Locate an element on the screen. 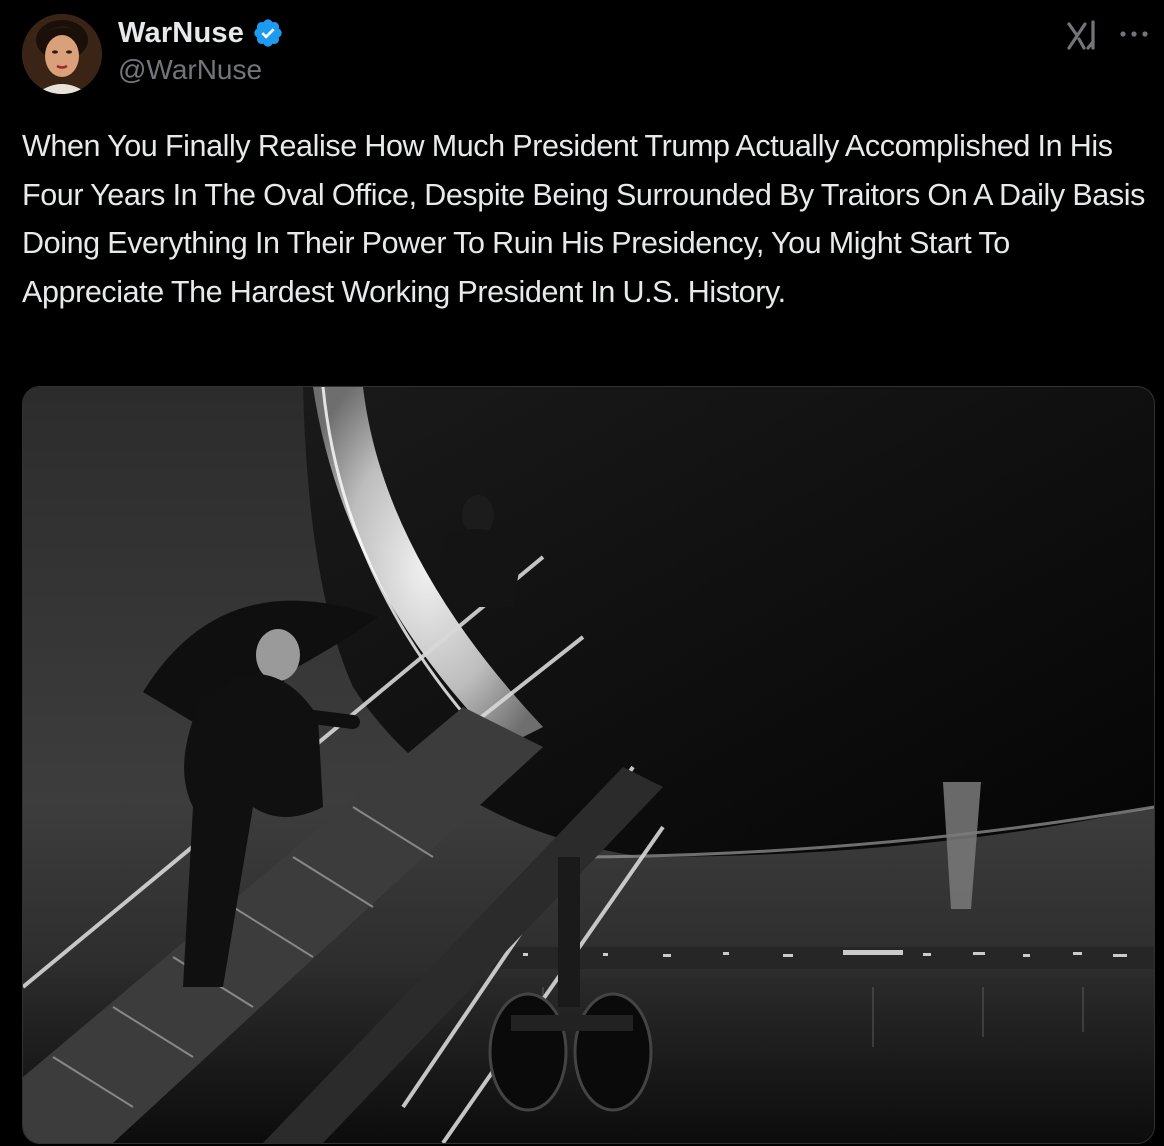 This screenshot has width=1164, height=1146. verified-badge-icon is located at coordinates (268, 33).